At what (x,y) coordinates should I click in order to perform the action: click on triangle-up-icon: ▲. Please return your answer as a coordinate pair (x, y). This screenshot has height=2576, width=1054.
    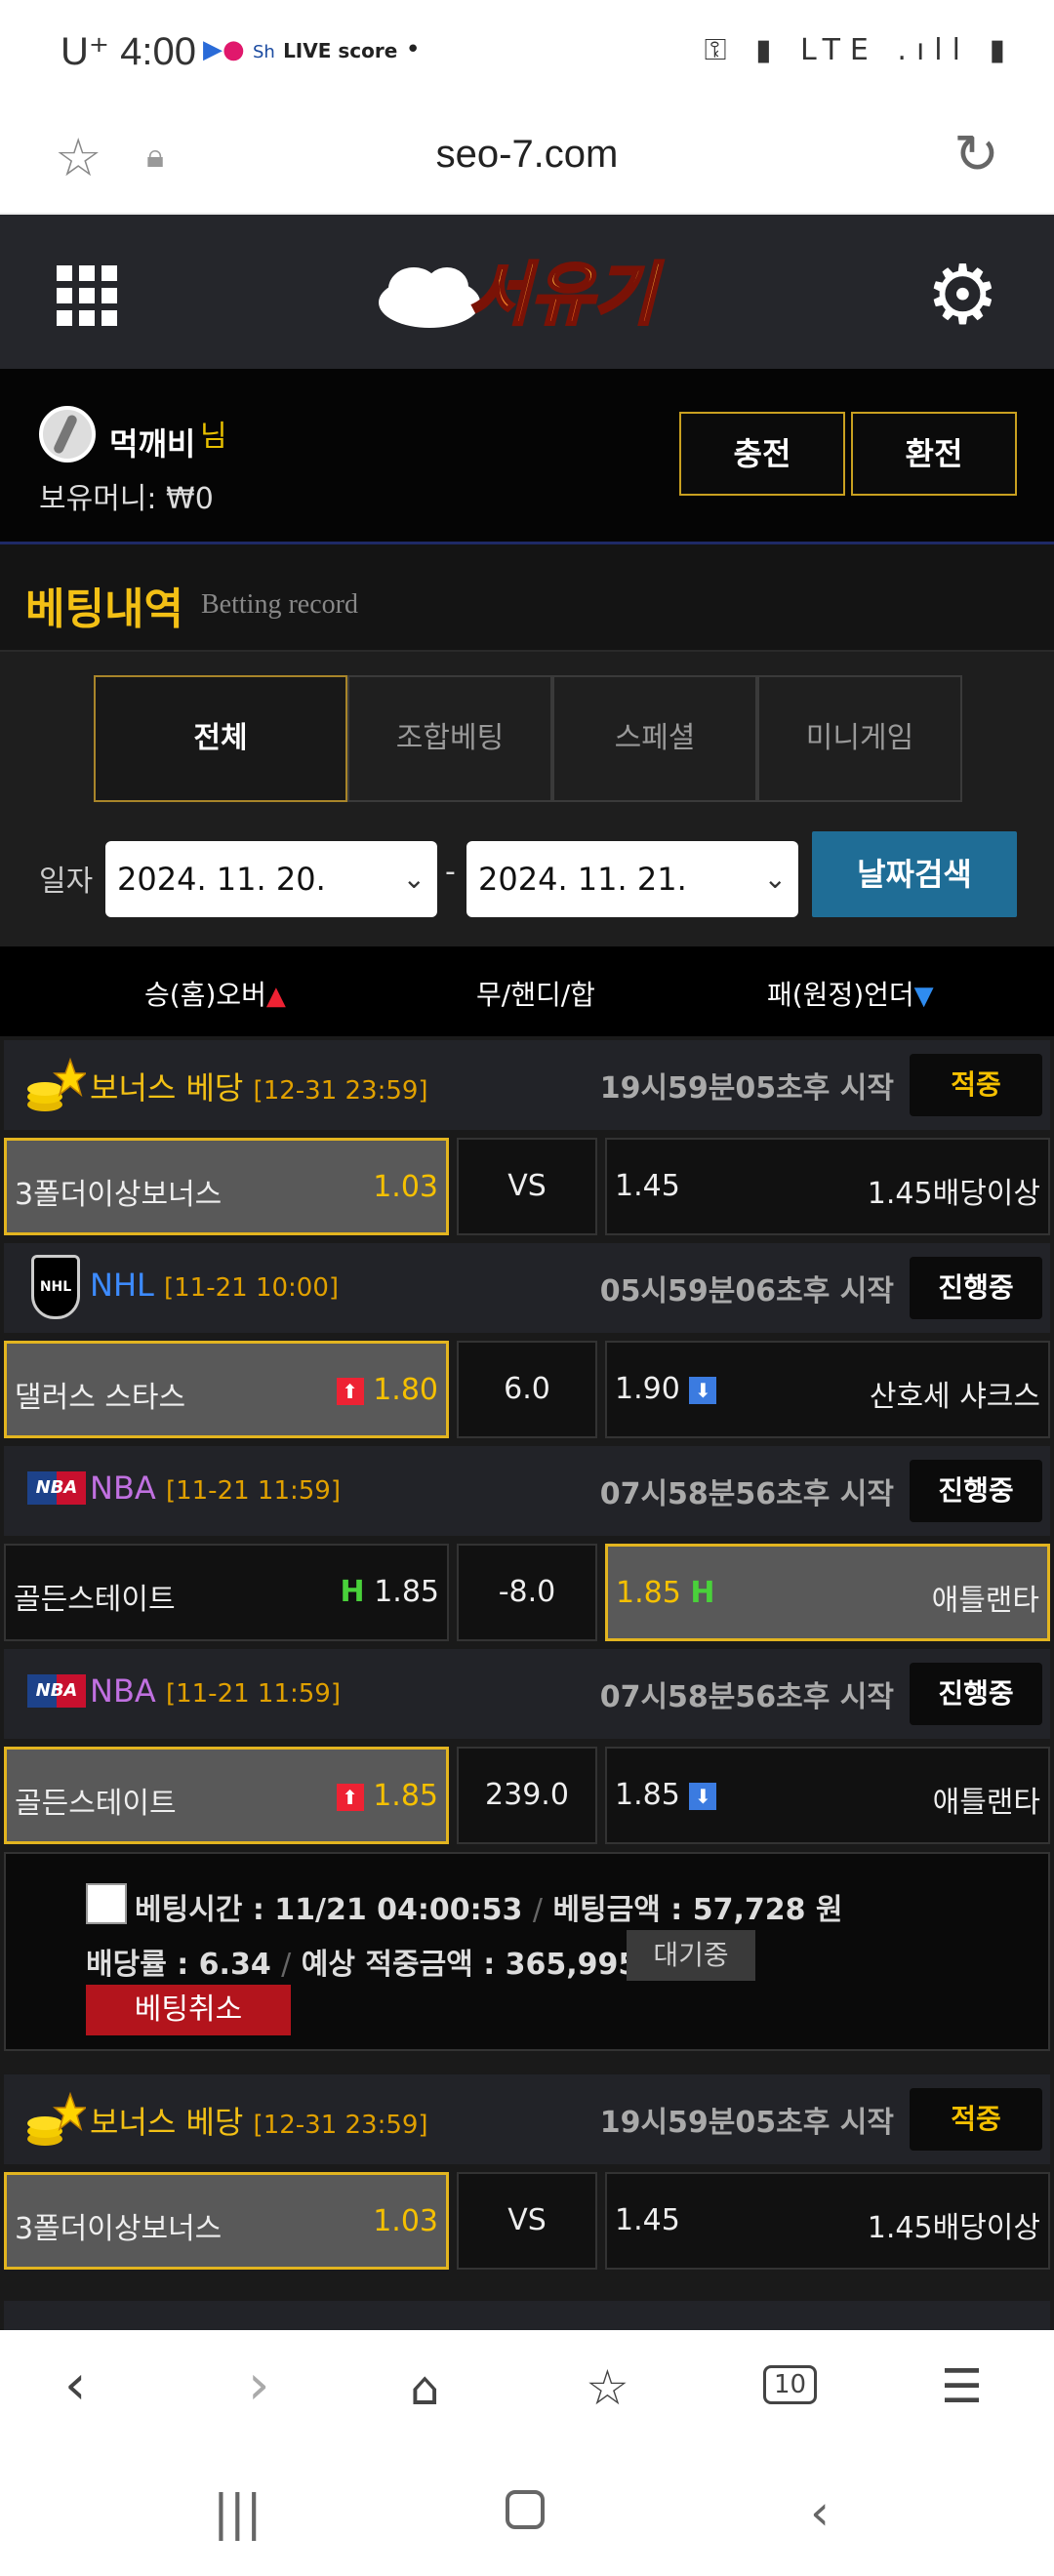
    Looking at the image, I should click on (275, 996).